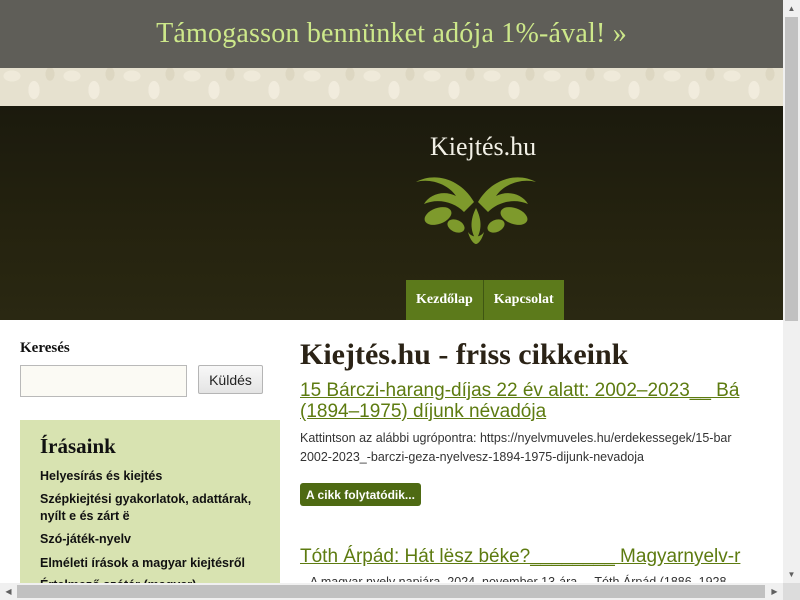 Image resolution: width=800 pixels, height=600 pixels. I want to click on support-banner-link: Támogasson bennünket adója 1%-ával! », so click(391, 34).